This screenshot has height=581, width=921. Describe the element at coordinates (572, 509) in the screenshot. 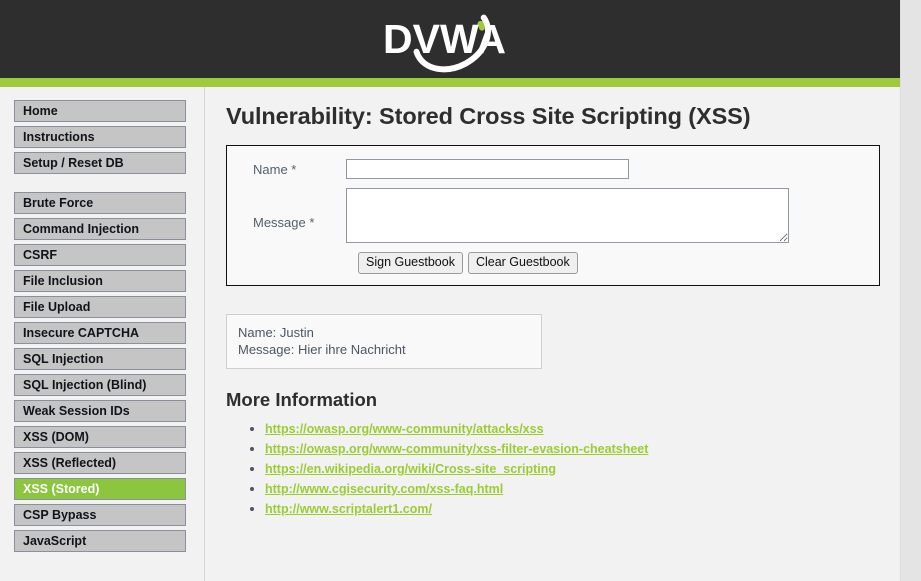

I see `list-item: http://www.scriptalert1.com/` at that location.